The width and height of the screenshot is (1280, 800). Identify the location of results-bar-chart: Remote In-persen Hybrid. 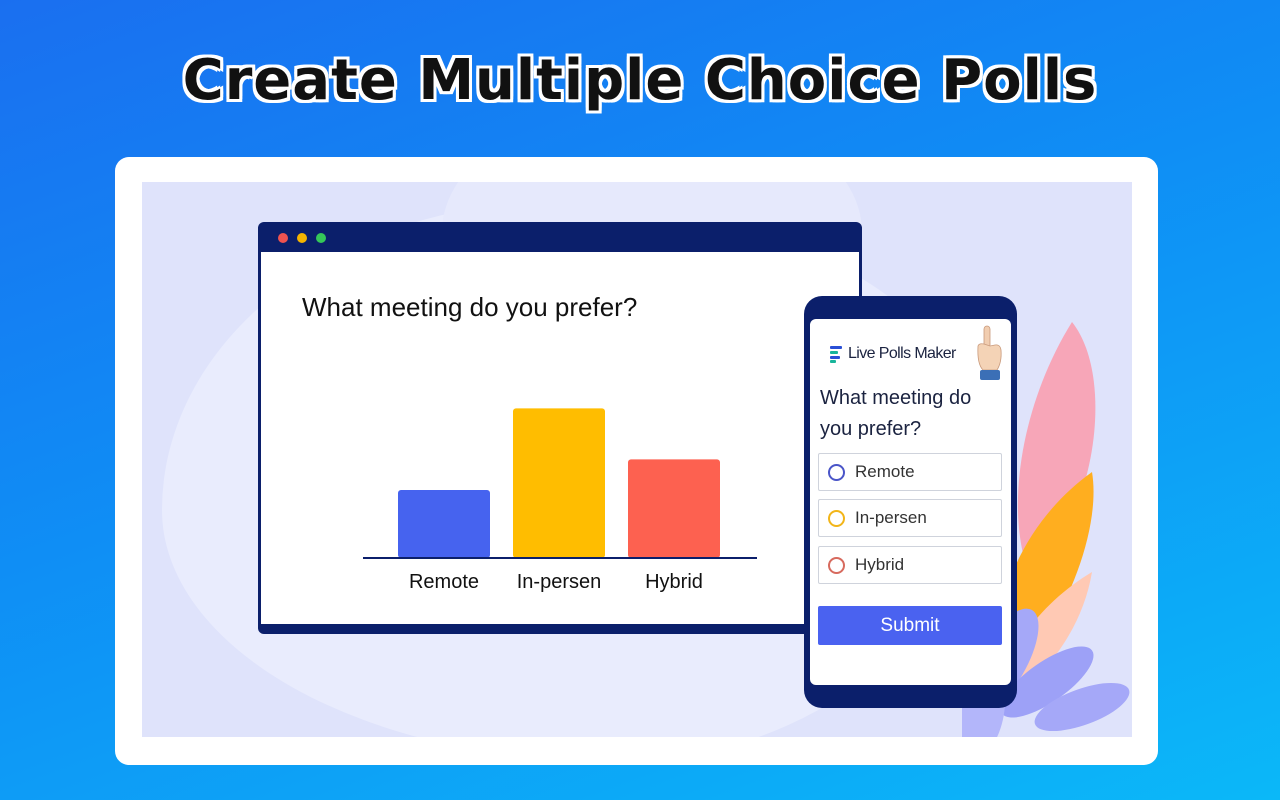
(560, 500).